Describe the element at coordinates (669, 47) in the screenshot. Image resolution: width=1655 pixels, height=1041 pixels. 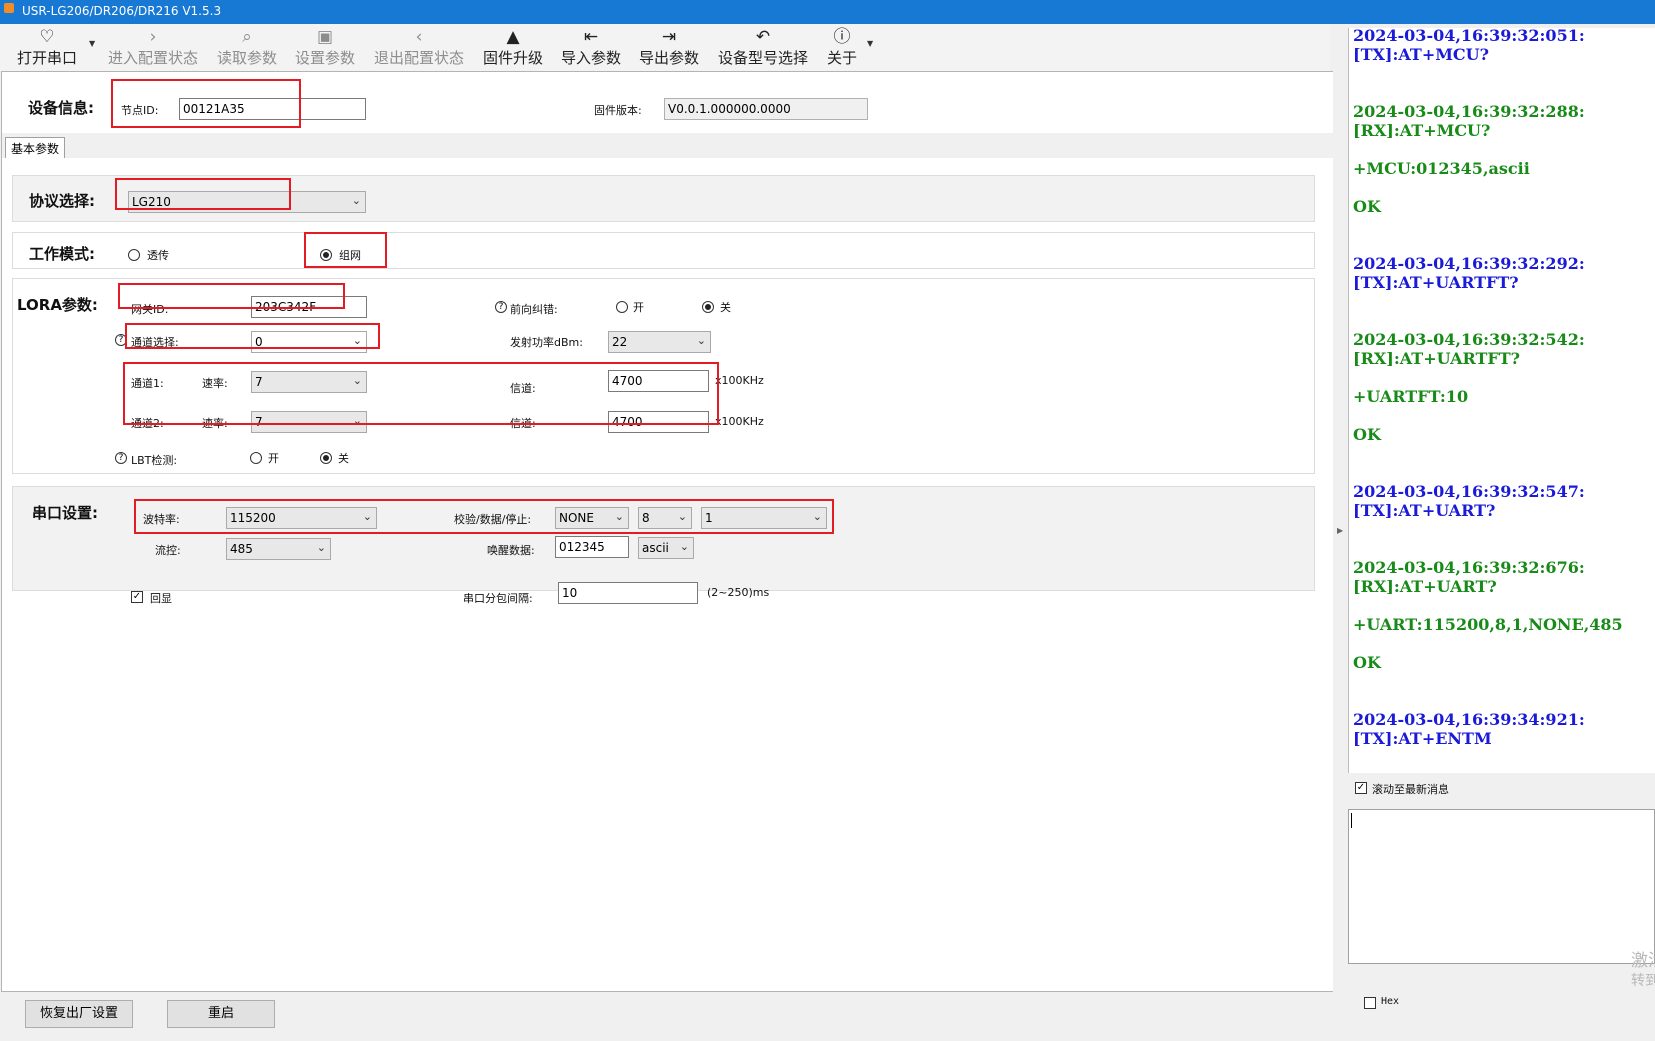
I see `export-params-button: ⇥ 导出参数` at that location.